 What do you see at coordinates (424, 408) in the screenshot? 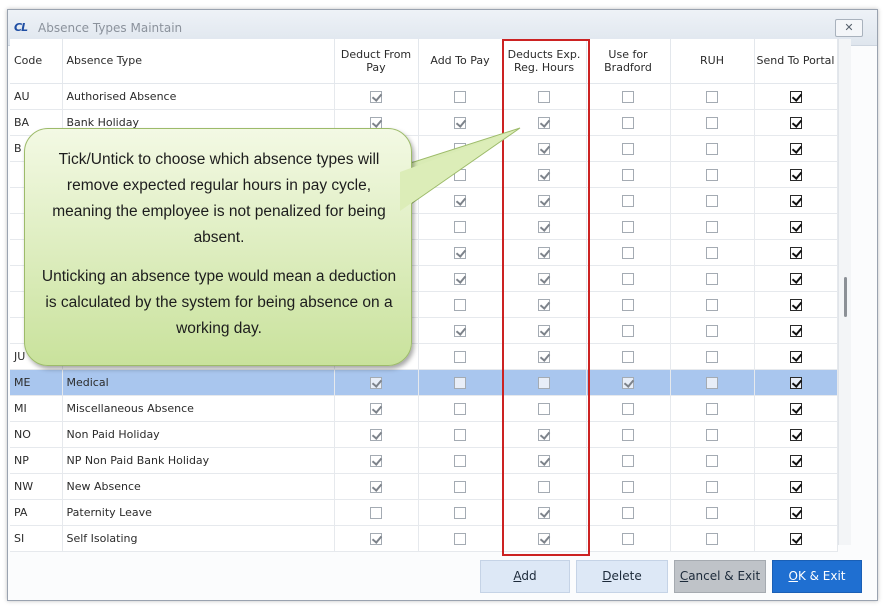
I see `table-row: MI Miscellaneous Absence` at bounding box center [424, 408].